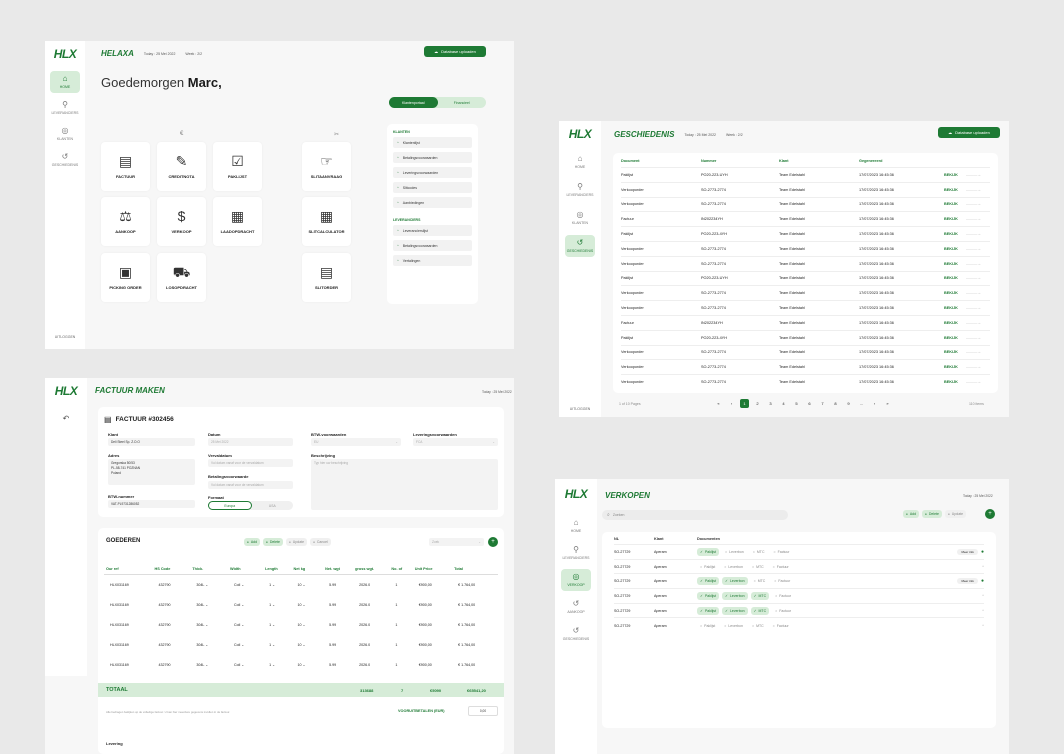 The image size is (1064, 754). Describe the element at coordinates (983, 611) in the screenshot. I see `pdf-icon: ▫` at that location.